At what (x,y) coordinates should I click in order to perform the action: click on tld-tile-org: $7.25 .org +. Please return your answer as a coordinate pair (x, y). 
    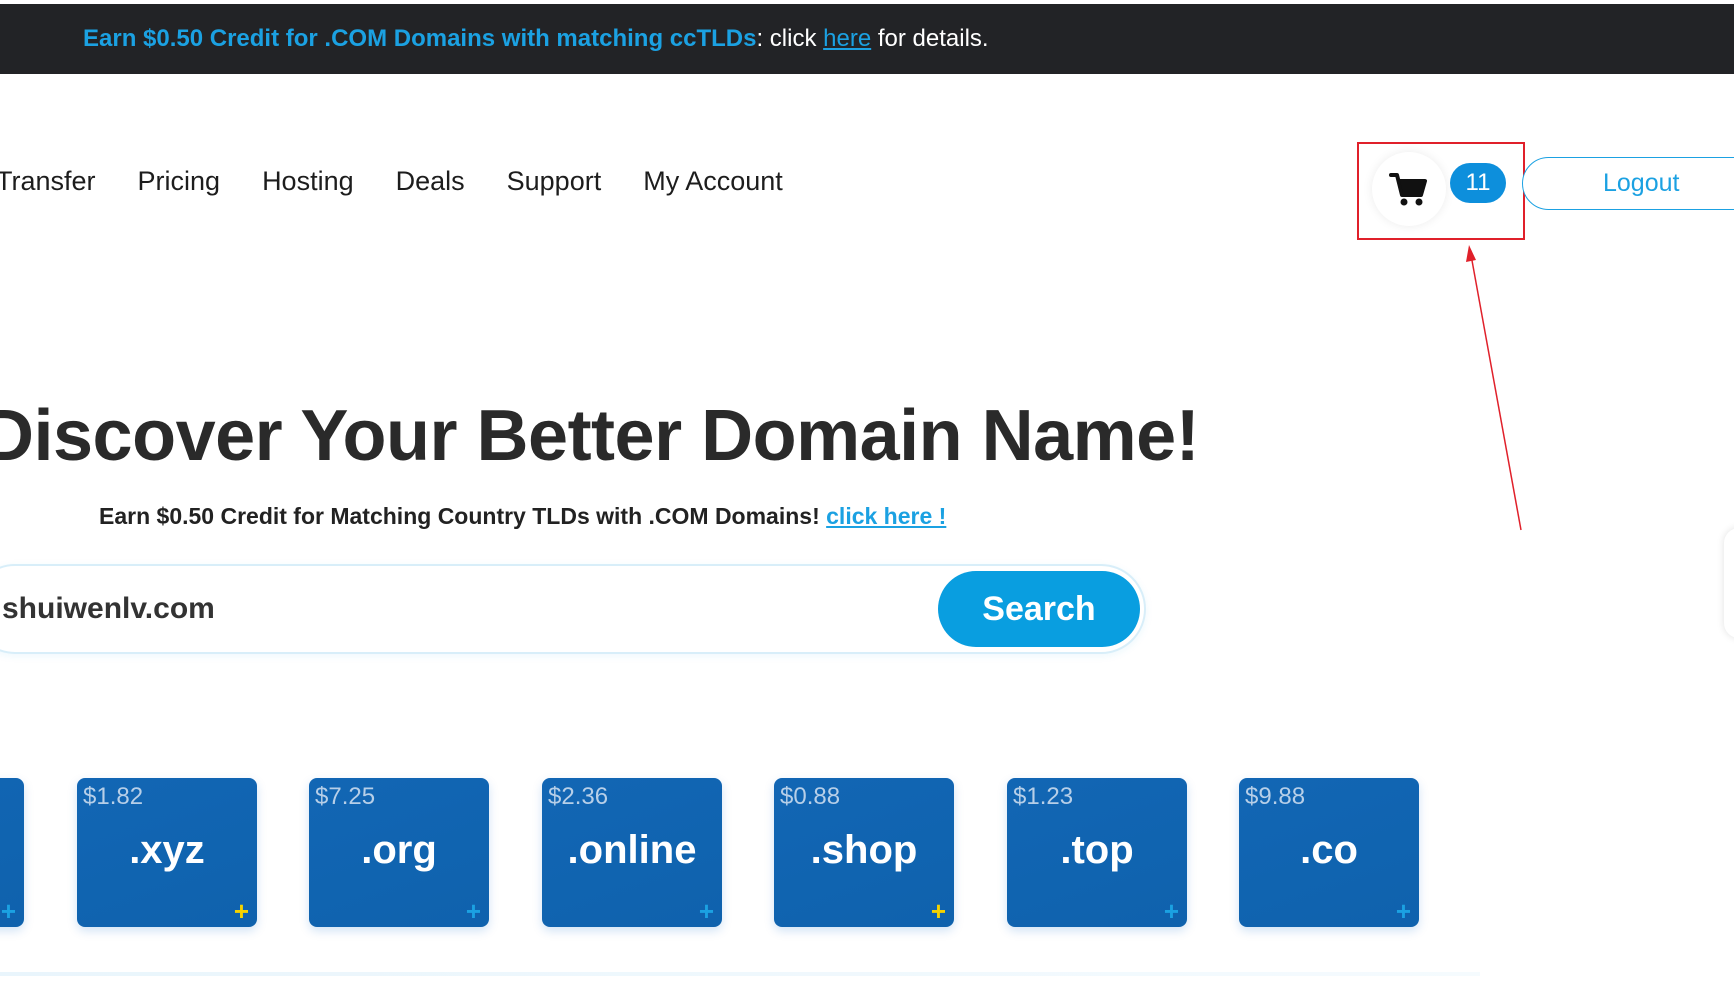
    Looking at the image, I should click on (399, 852).